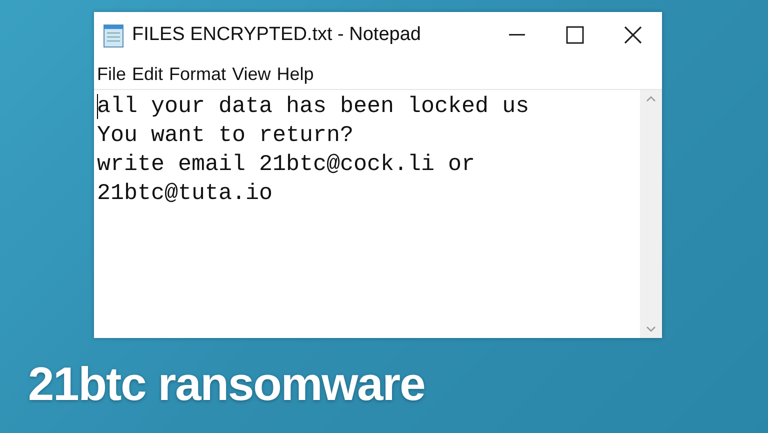  I want to click on menu-item: File, so click(112, 74).